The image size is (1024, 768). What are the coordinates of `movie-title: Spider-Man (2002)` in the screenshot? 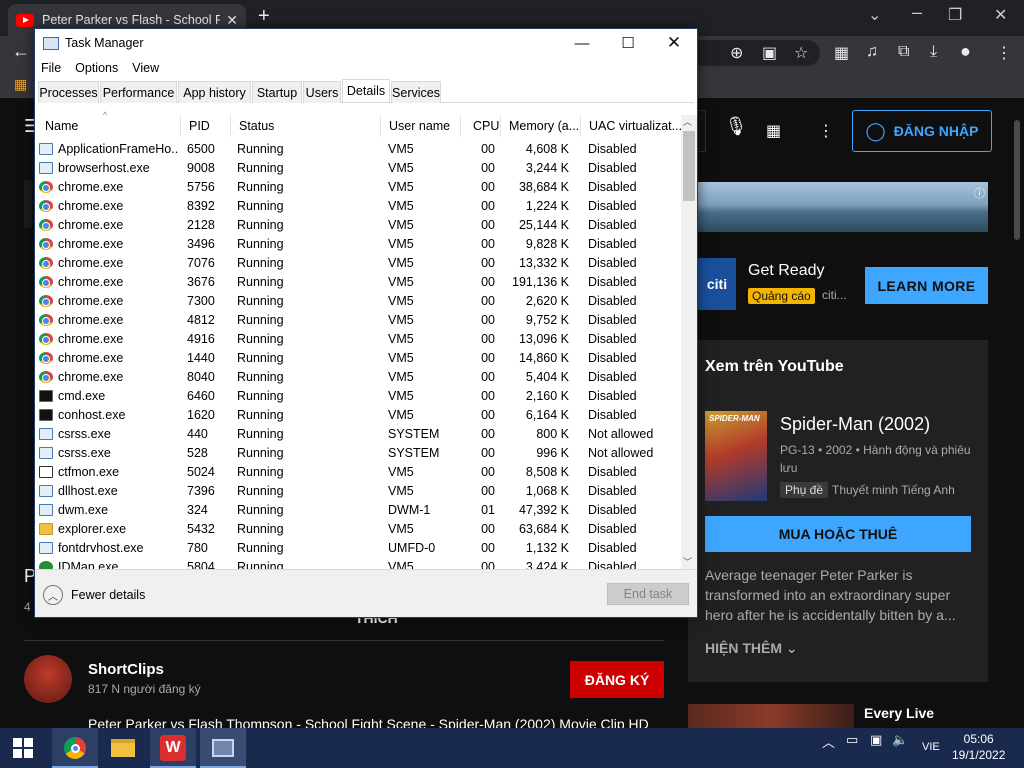 It's located at (855, 424).